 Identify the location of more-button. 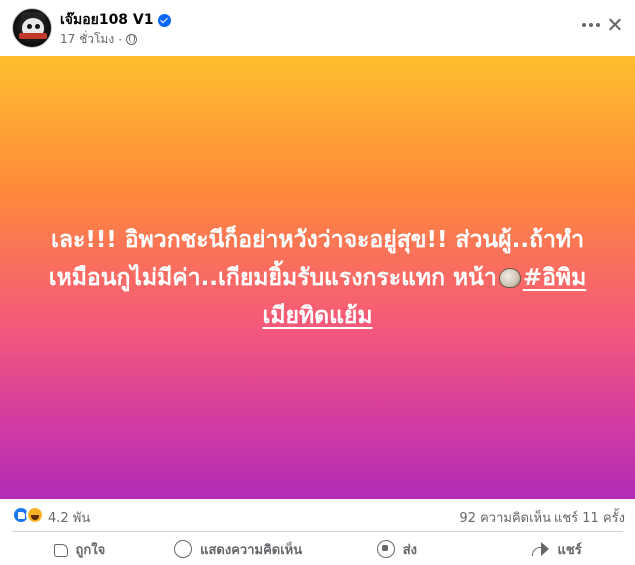
(591, 25).